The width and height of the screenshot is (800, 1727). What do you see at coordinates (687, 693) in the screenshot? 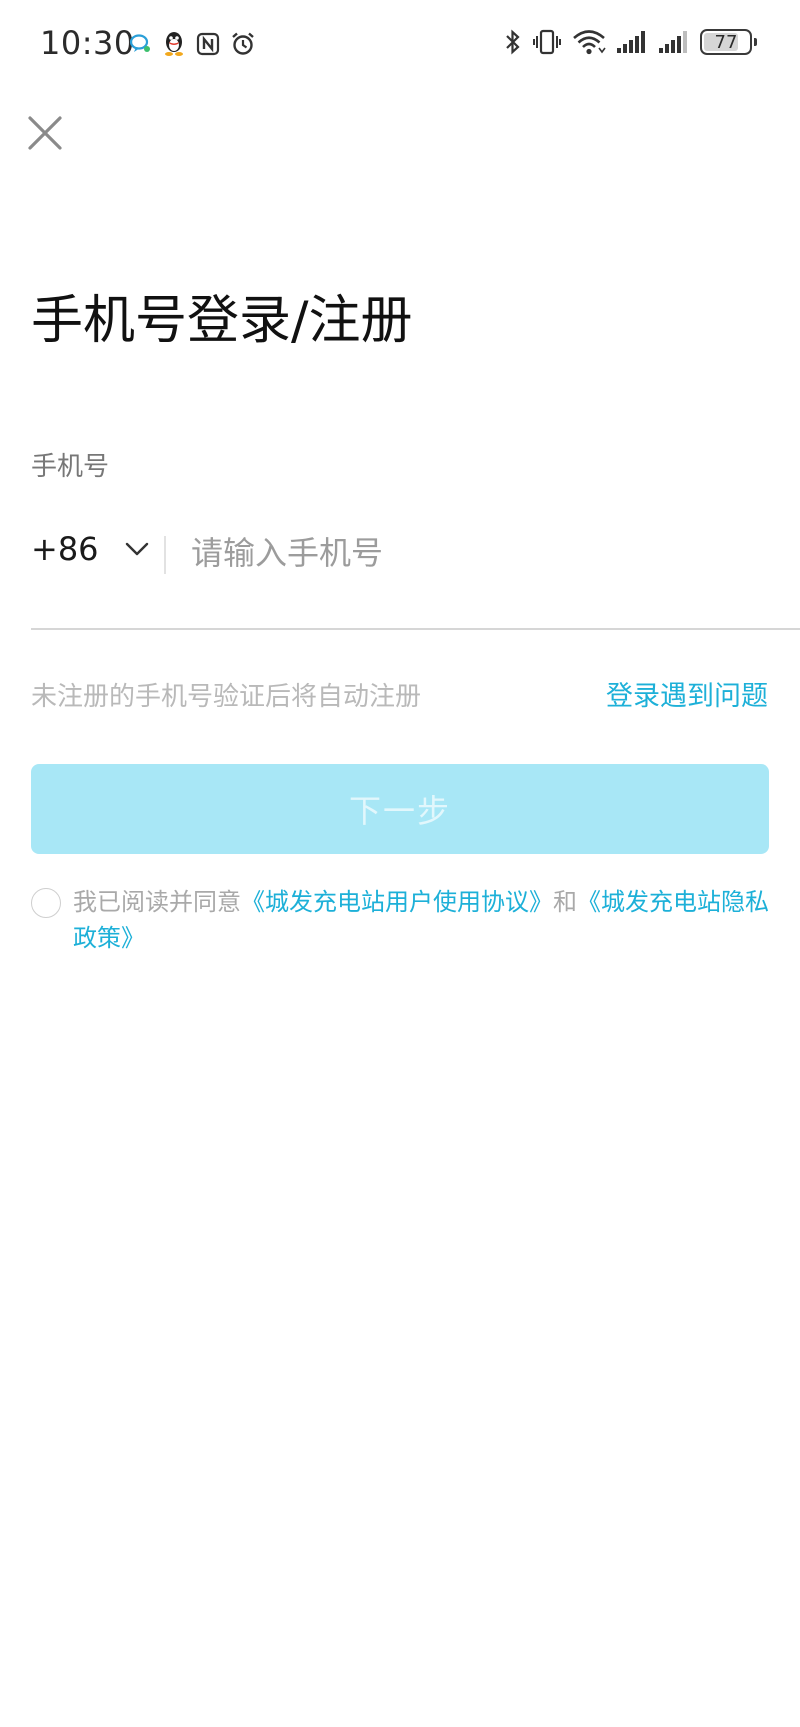
I see `login-trouble-link: 登录遇到问题` at bounding box center [687, 693].